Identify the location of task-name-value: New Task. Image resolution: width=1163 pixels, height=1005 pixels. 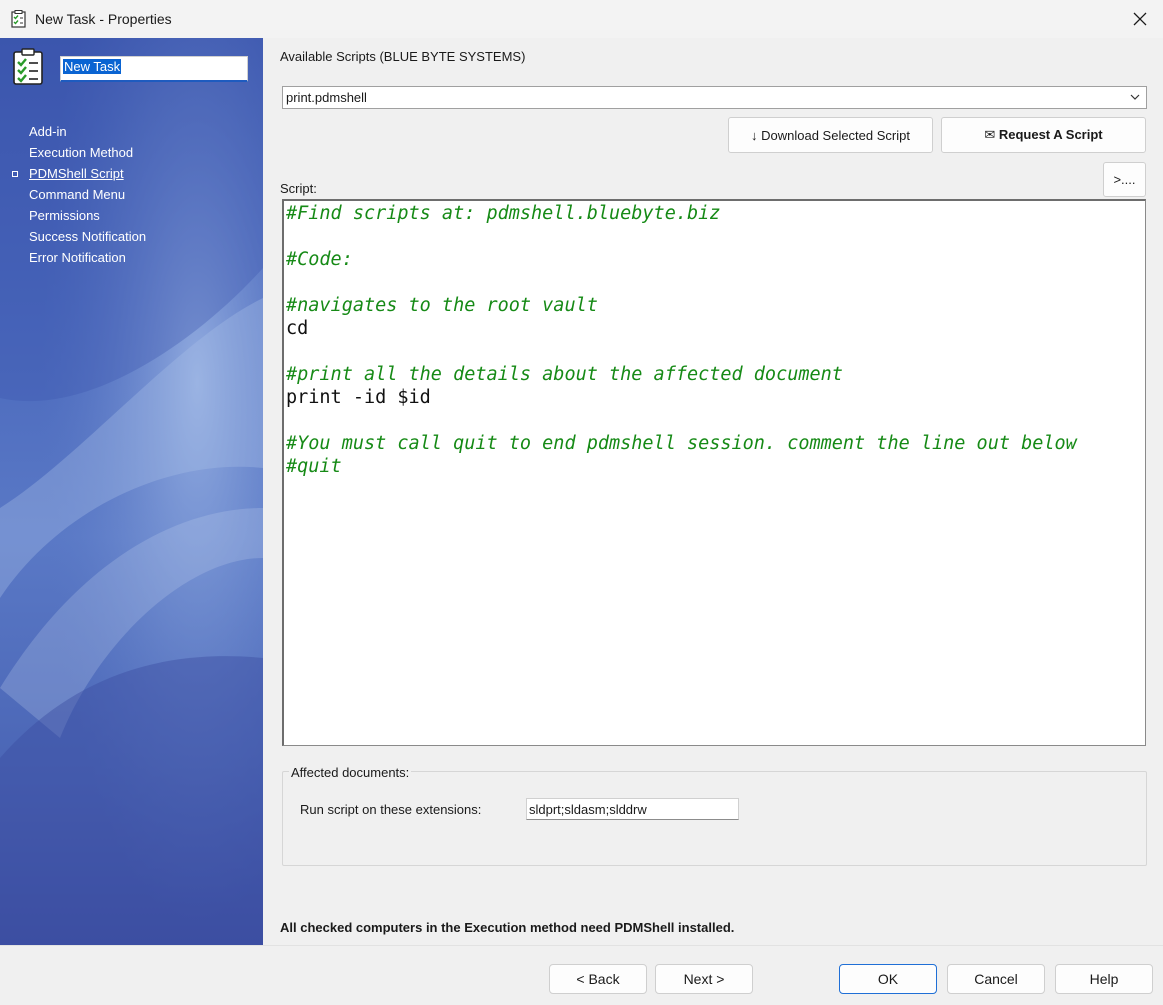
(92, 66).